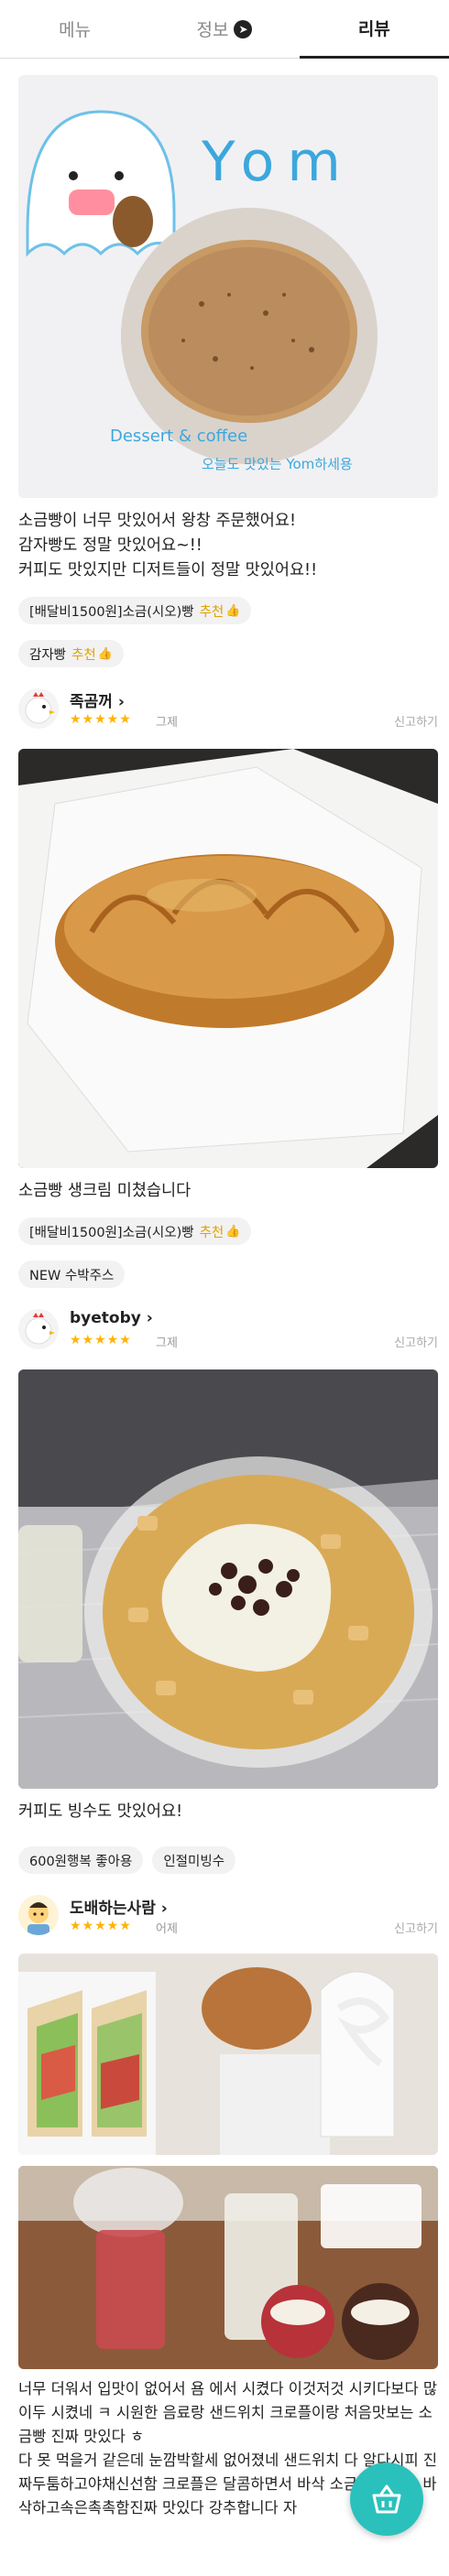 This screenshot has height=2576, width=449. Describe the element at coordinates (277, 162) in the screenshot. I see `svg-text: Yom` at that location.